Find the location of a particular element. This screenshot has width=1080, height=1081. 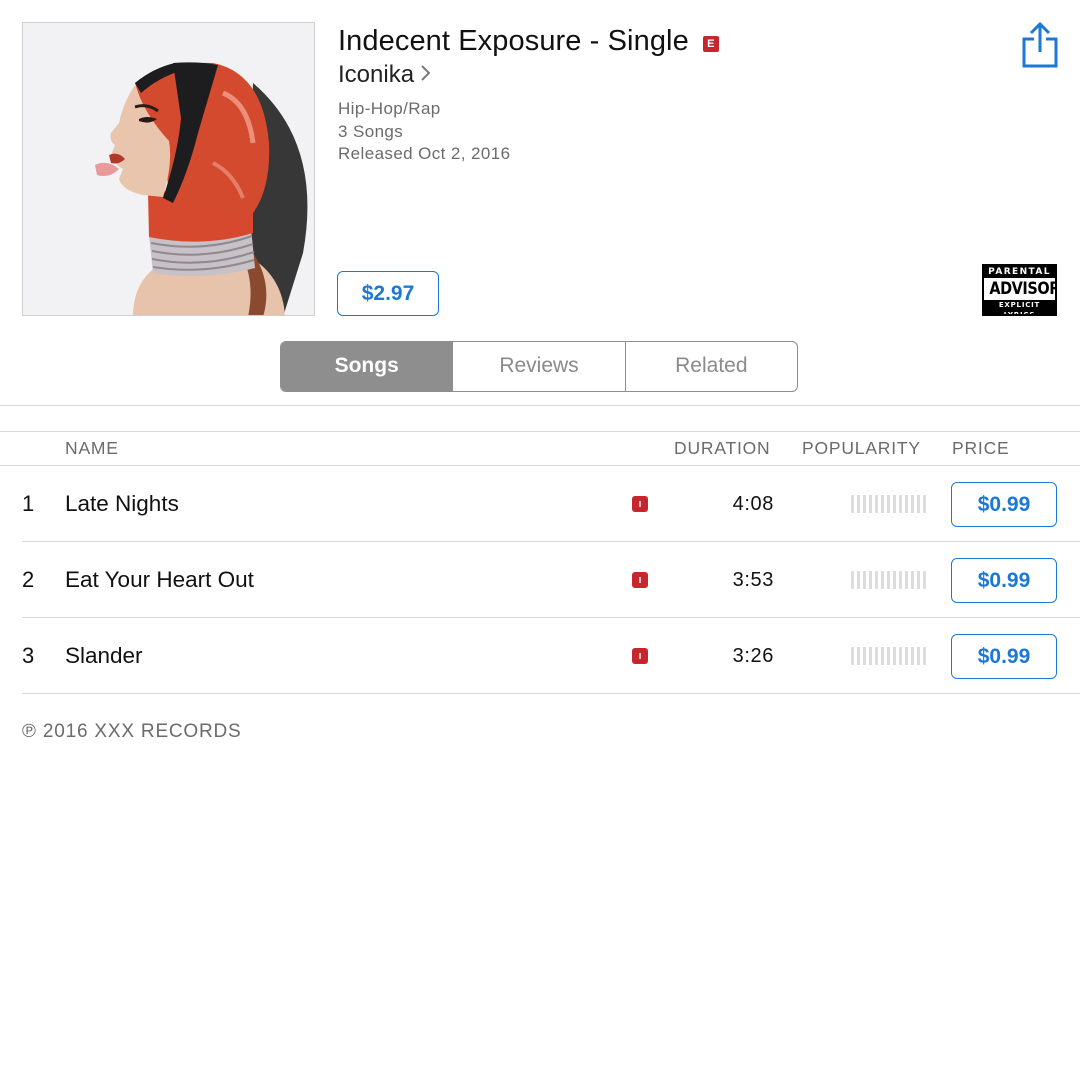

advisory-top-text: PARENTAL is located at coordinates (1019, 272).